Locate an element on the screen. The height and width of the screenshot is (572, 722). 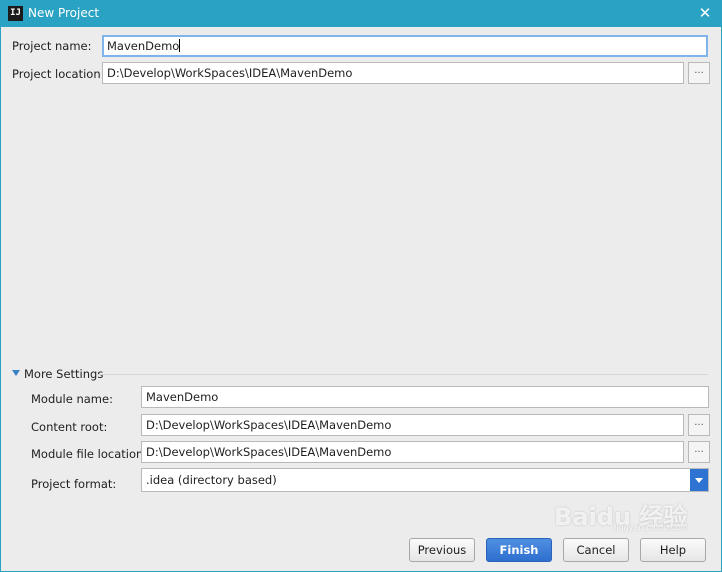
content-root-input: D:\Develop\WorkSpaces\IDEA\MavenDemo is located at coordinates (412, 425).